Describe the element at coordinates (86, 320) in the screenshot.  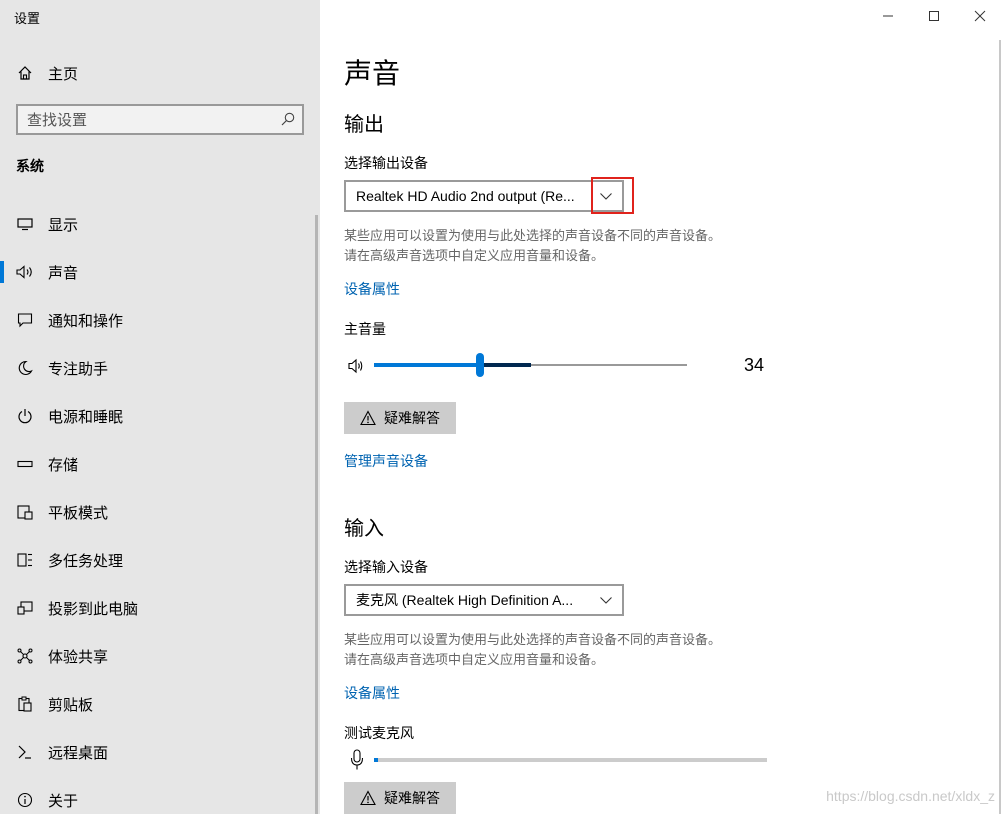
I see `sidebar-item-label: 通知和操作` at that location.